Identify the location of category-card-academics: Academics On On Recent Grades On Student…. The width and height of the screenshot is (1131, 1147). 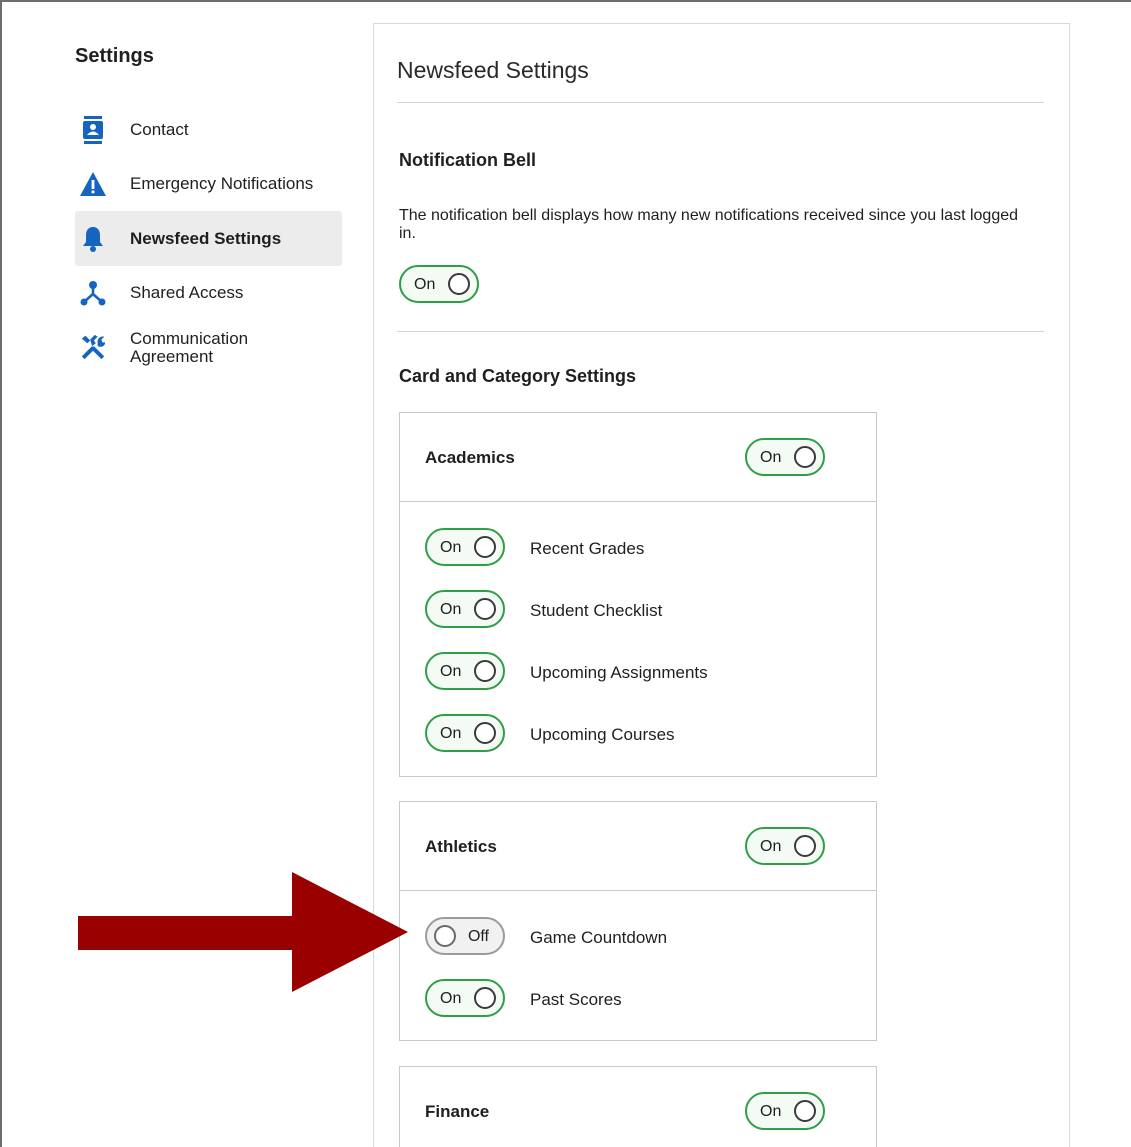
(638, 594).